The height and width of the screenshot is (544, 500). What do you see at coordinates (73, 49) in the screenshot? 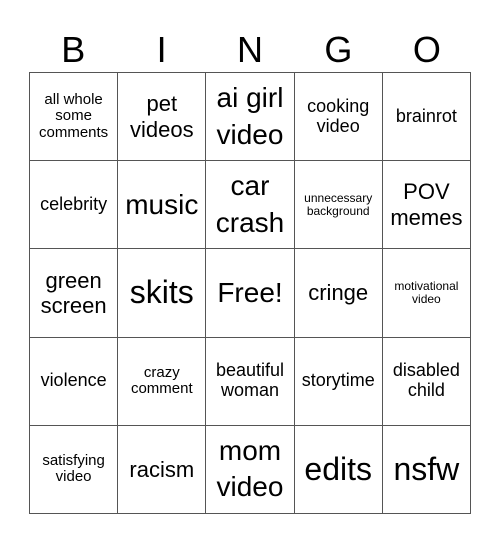
I see `header-letter-b: B` at bounding box center [73, 49].